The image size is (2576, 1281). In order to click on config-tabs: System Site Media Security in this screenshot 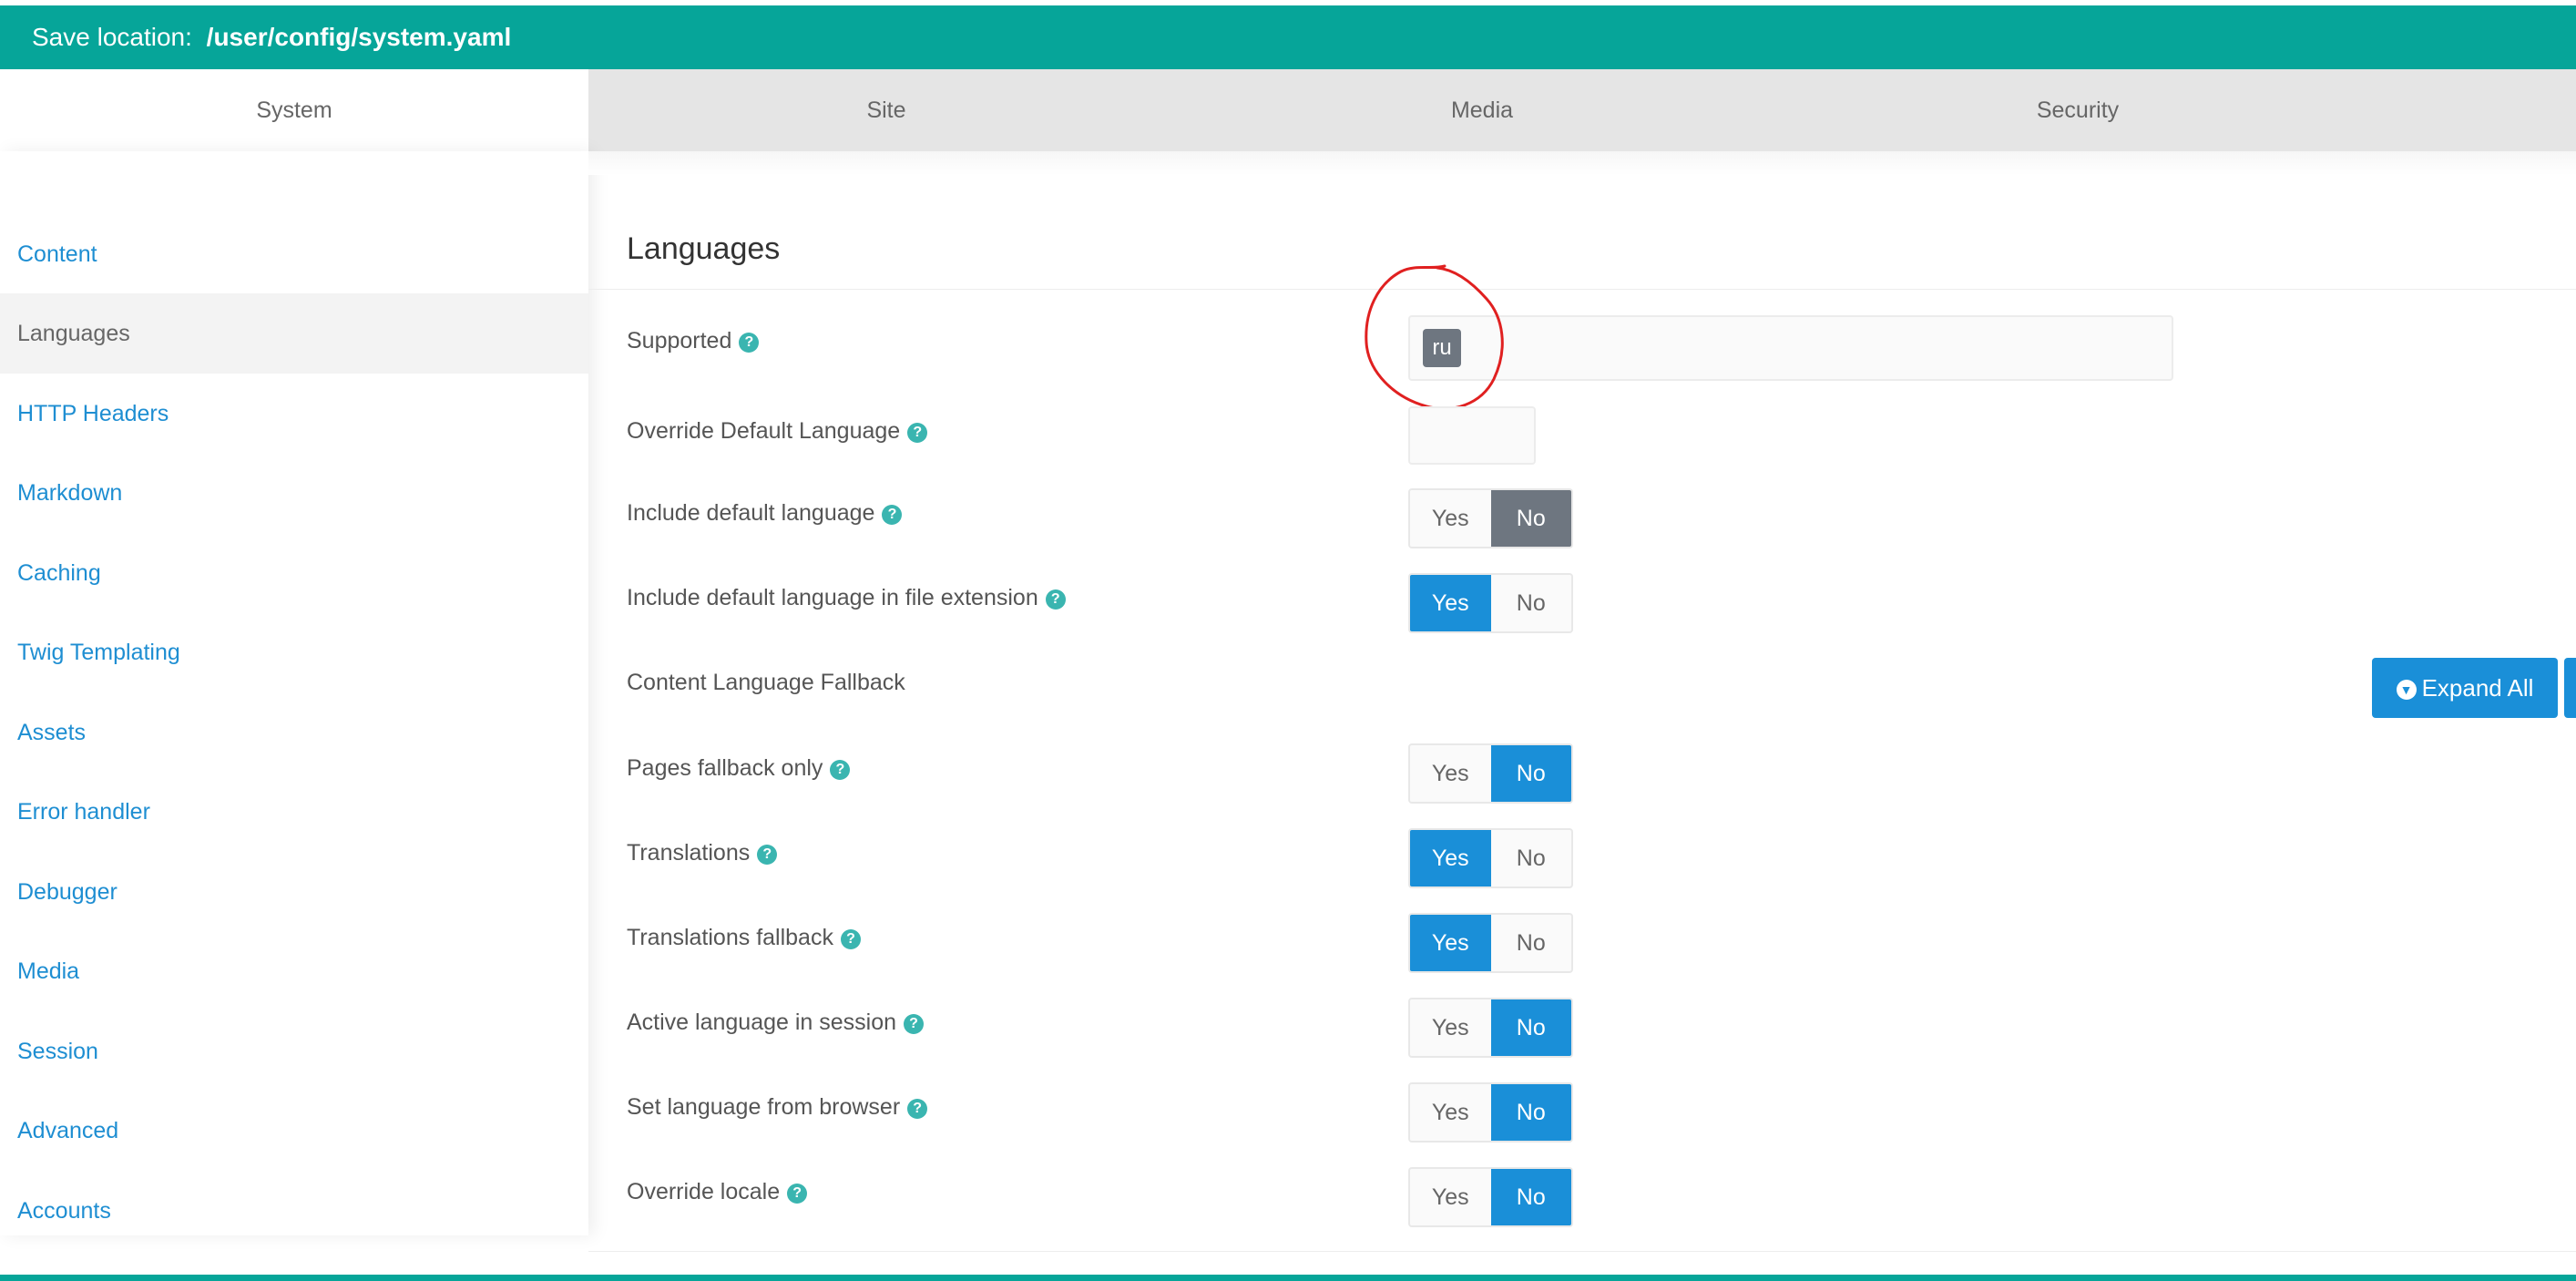, I will do `click(1288, 110)`.